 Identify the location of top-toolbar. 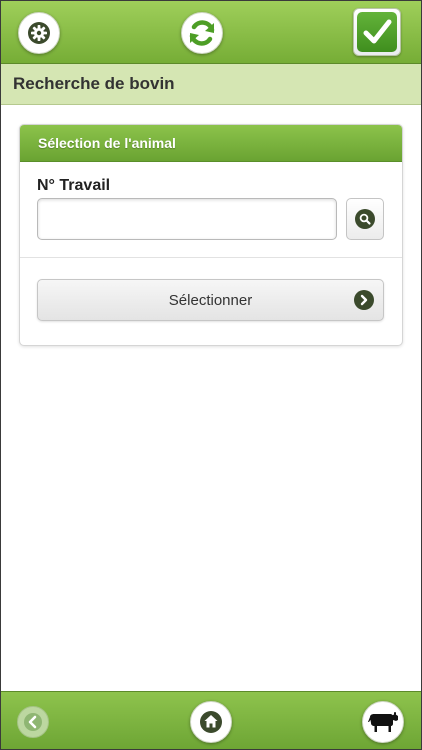
(211, 32).